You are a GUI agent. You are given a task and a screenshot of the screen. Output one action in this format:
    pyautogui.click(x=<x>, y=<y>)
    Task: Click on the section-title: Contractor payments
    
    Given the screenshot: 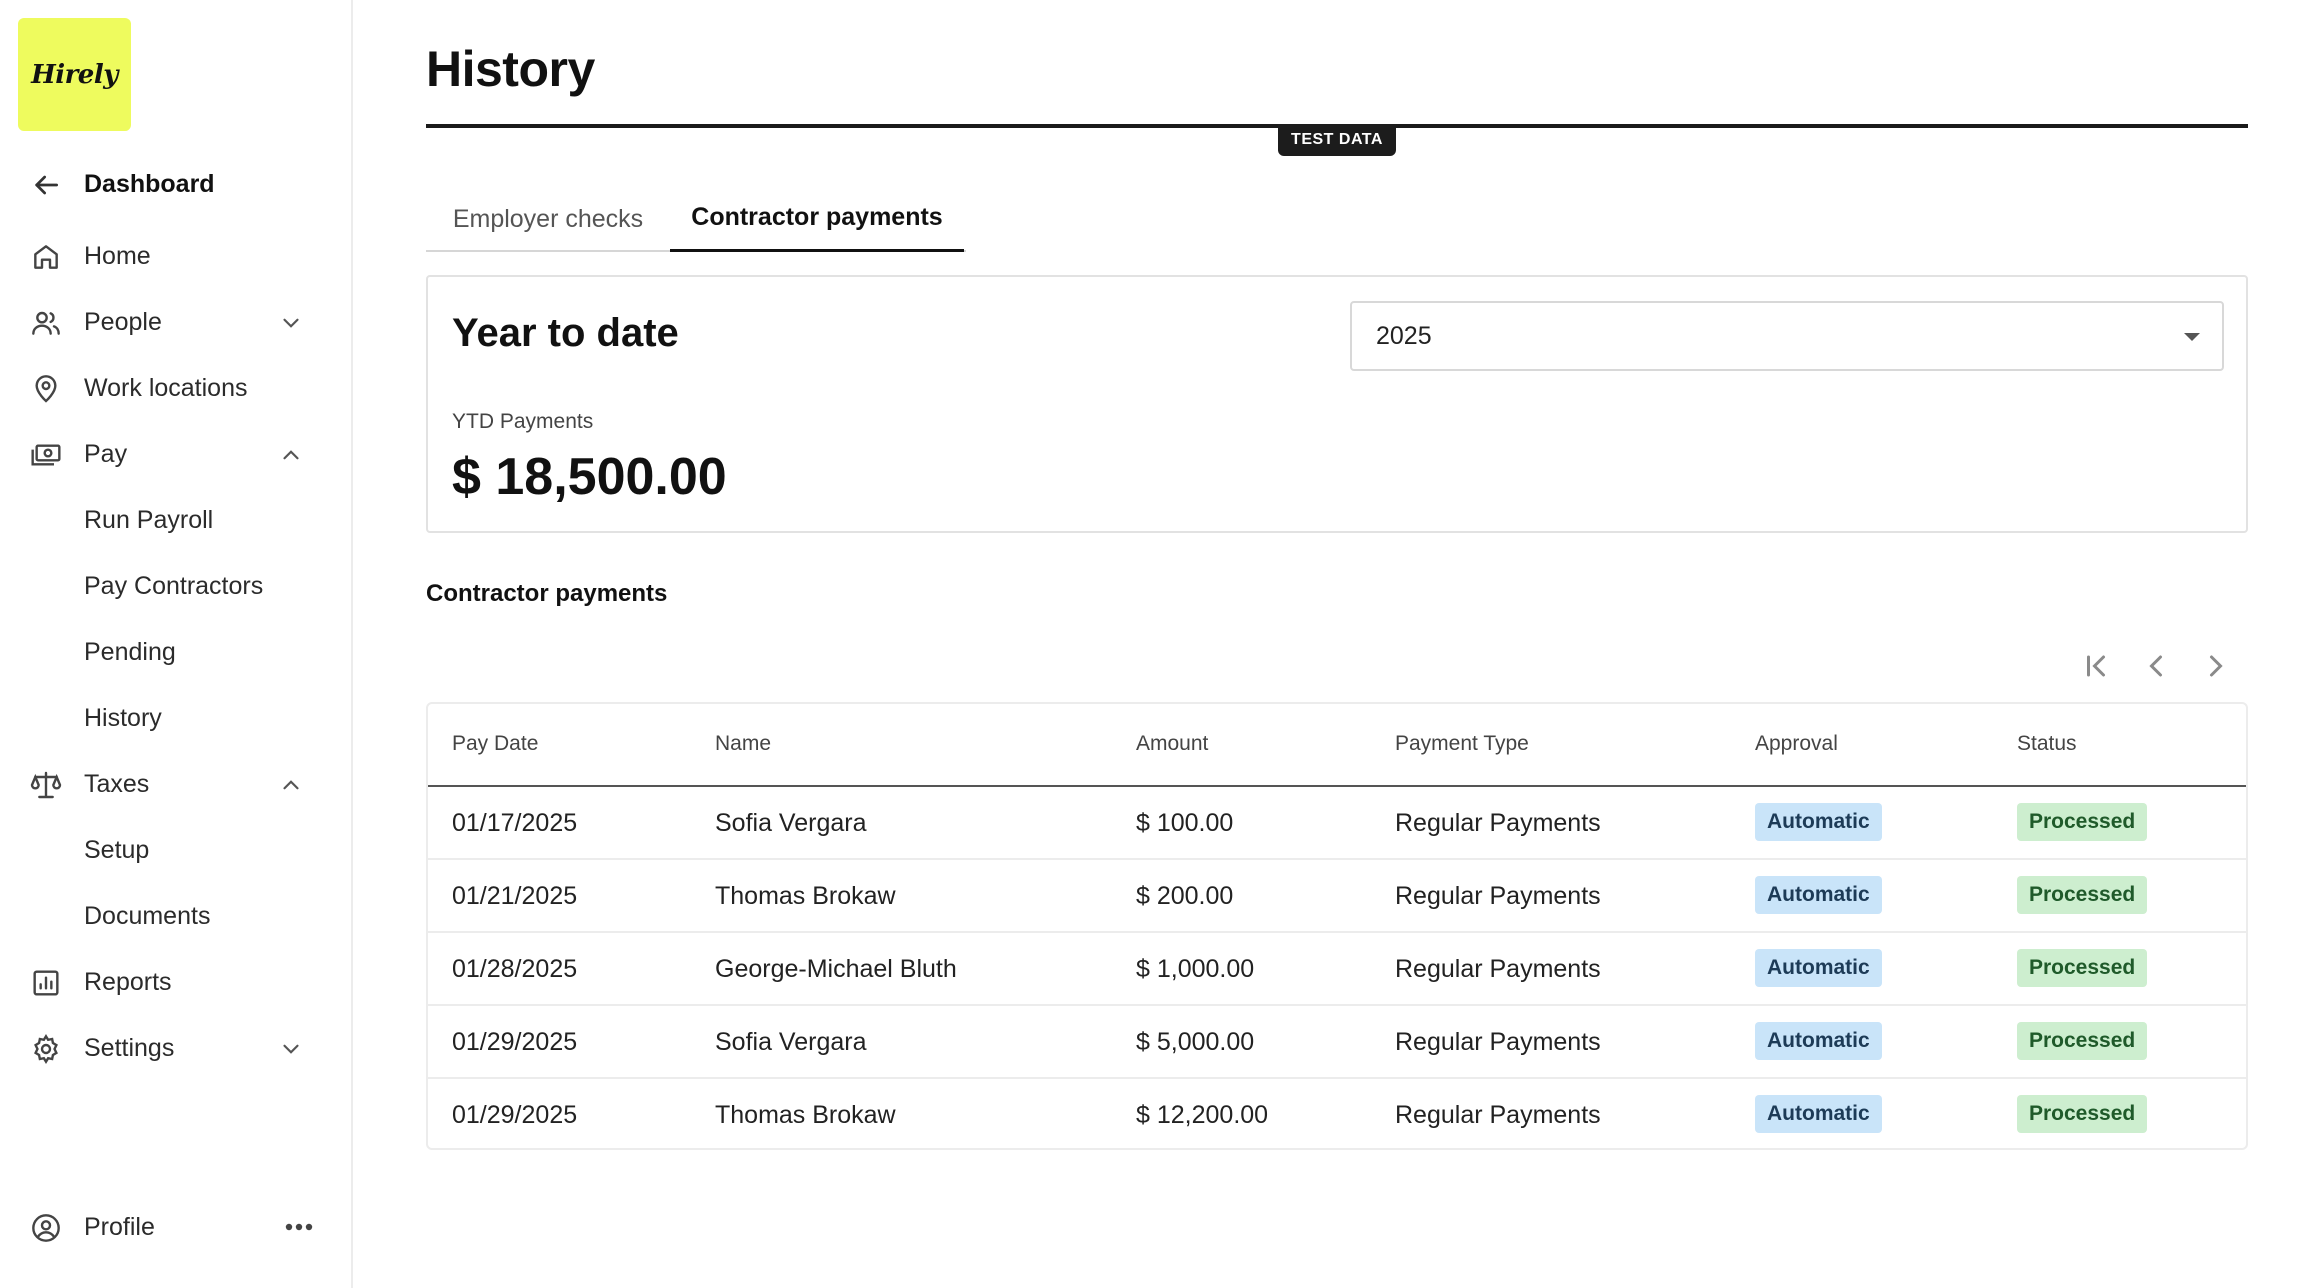 What is the action you would take?
    pyautogui.click(x=547, y=593)
    